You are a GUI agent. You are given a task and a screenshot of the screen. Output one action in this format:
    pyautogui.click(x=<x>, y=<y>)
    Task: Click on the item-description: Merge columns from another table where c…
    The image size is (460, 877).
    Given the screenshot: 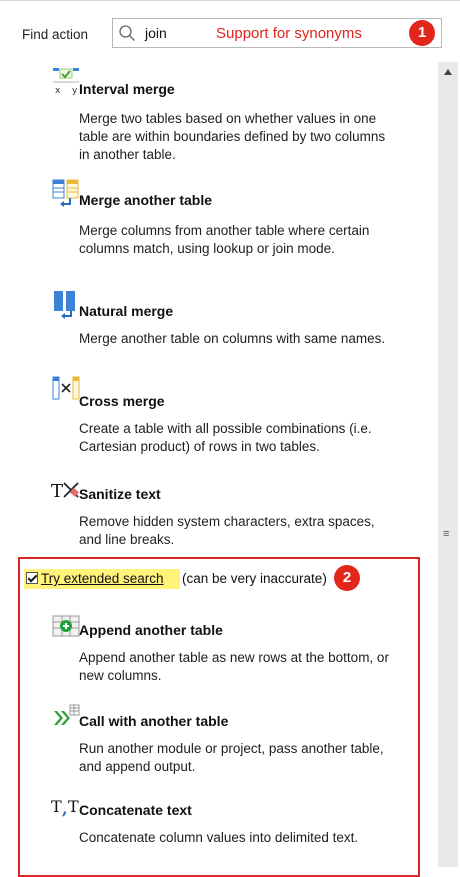 What is the action you would take?
    pyautogui.click(x=224, y=239)
    